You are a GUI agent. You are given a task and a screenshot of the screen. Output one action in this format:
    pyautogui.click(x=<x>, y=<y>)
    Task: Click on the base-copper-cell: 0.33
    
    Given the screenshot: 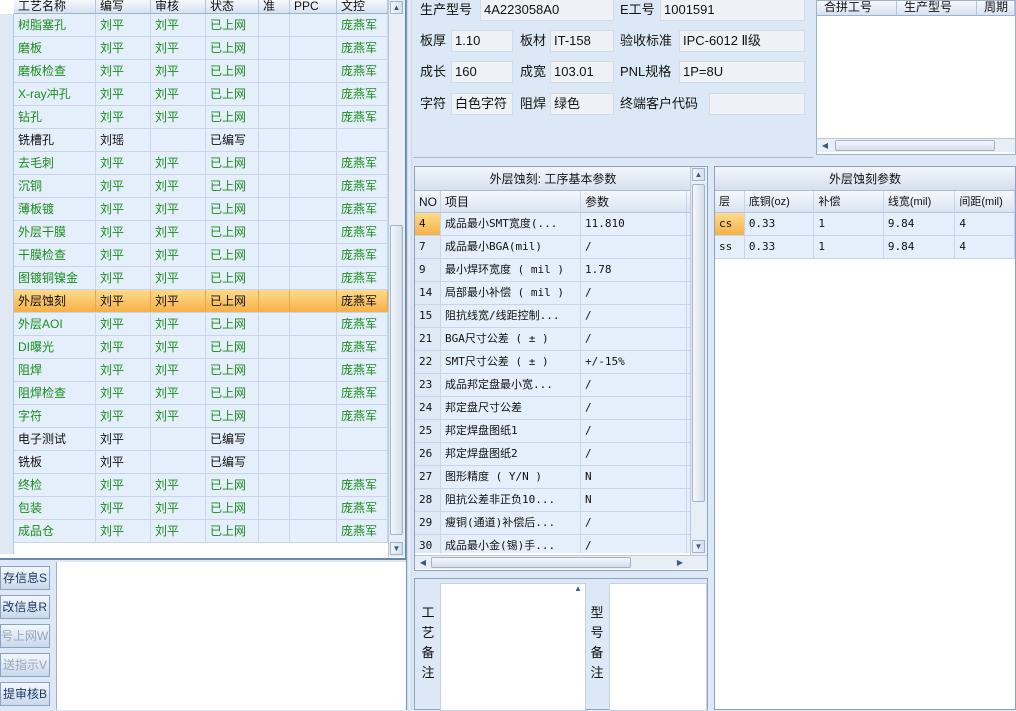 What is the action you would take?
    pyautogui.click(x=780, y=247)
    